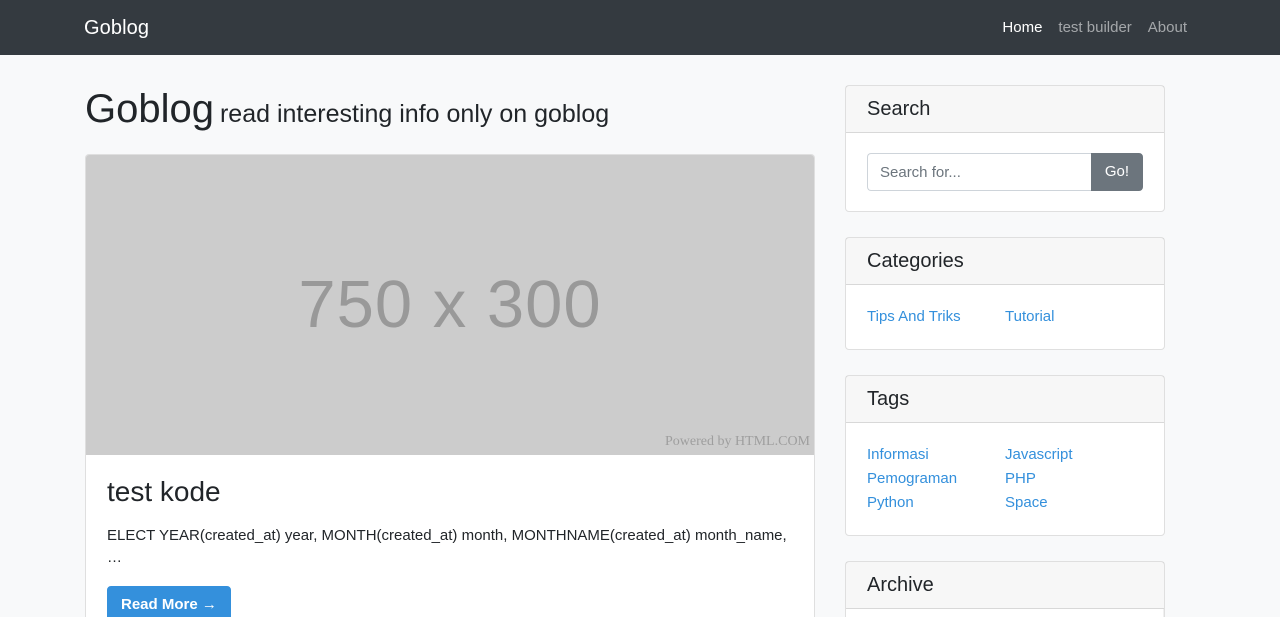 The width and height of the screenshot is (1280, 617). I want to click on tag-link-php: PHP, so click(1020, 479).